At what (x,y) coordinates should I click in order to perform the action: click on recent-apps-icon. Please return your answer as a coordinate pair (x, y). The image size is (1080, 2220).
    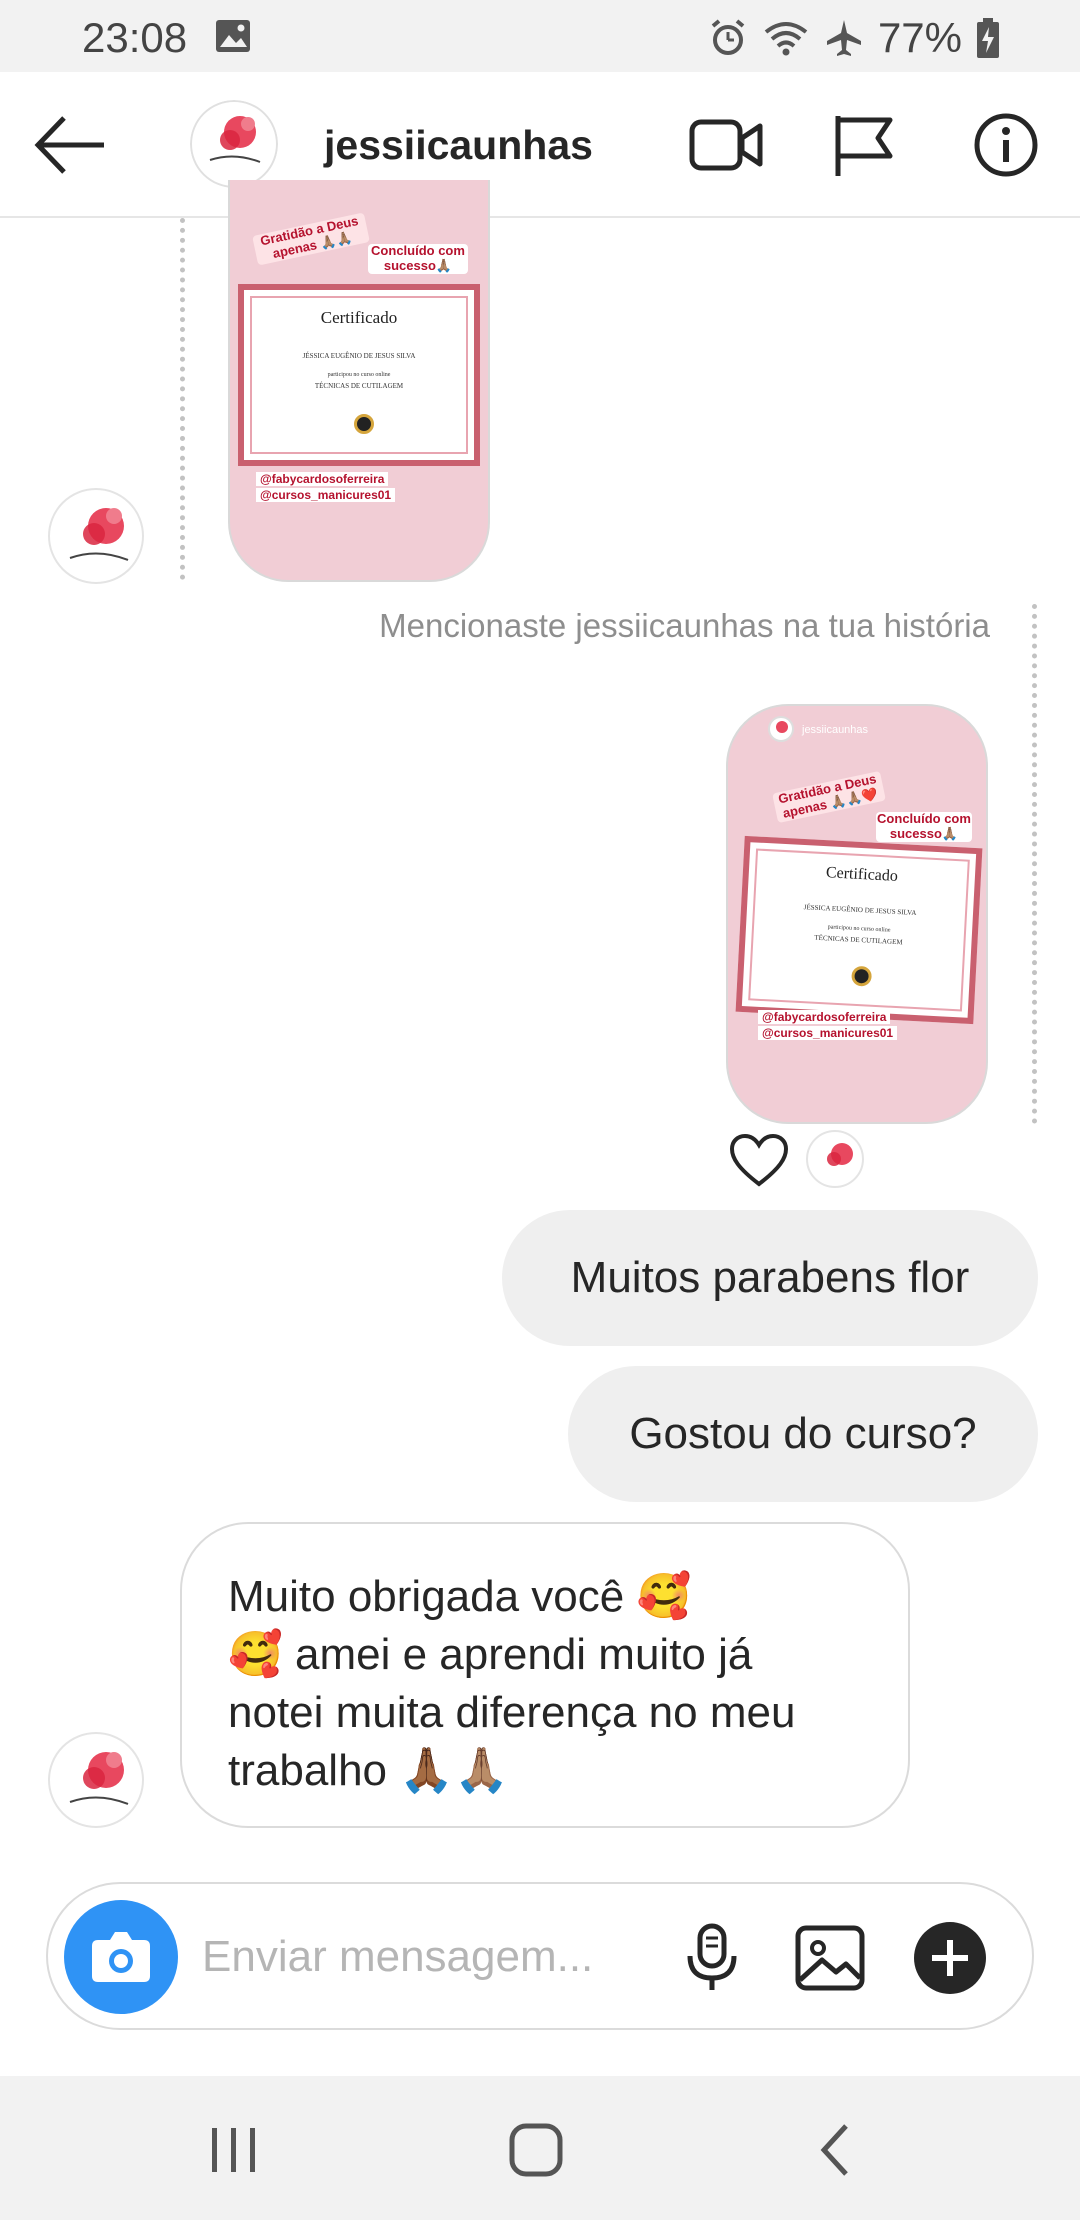
    Looking at the image, I should click on (234, 2150).